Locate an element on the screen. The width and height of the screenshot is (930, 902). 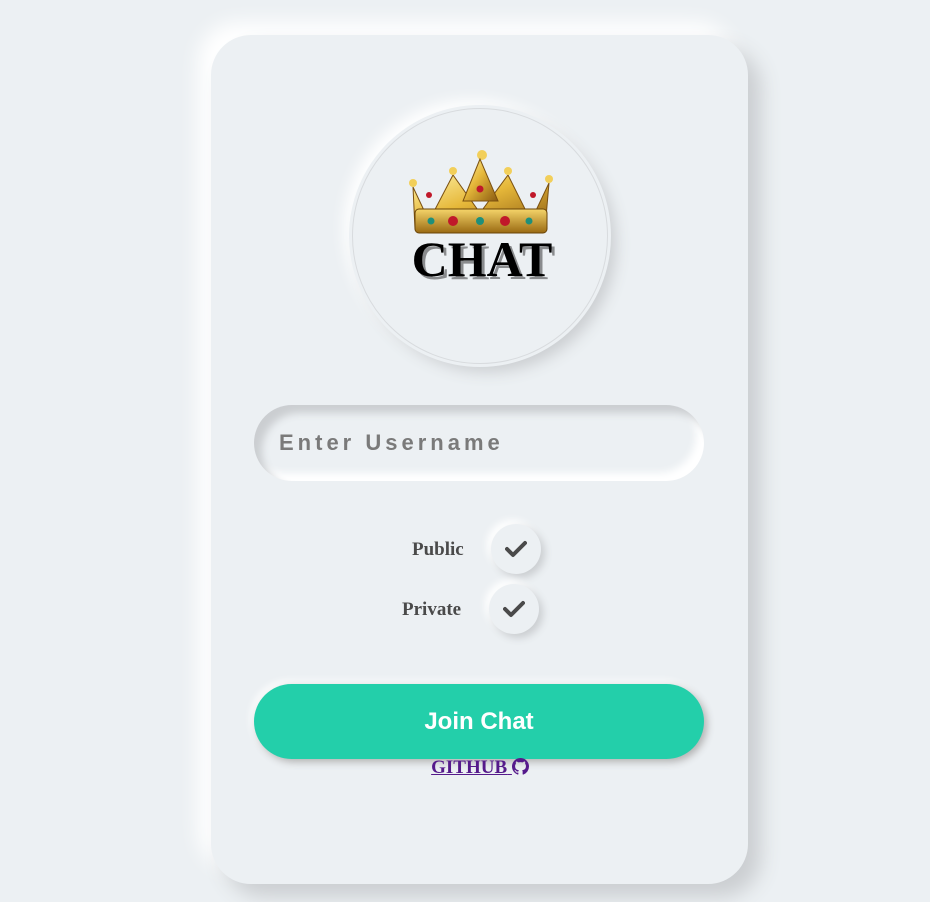
logo-text: CHAT is located at coordinates (482, 259).